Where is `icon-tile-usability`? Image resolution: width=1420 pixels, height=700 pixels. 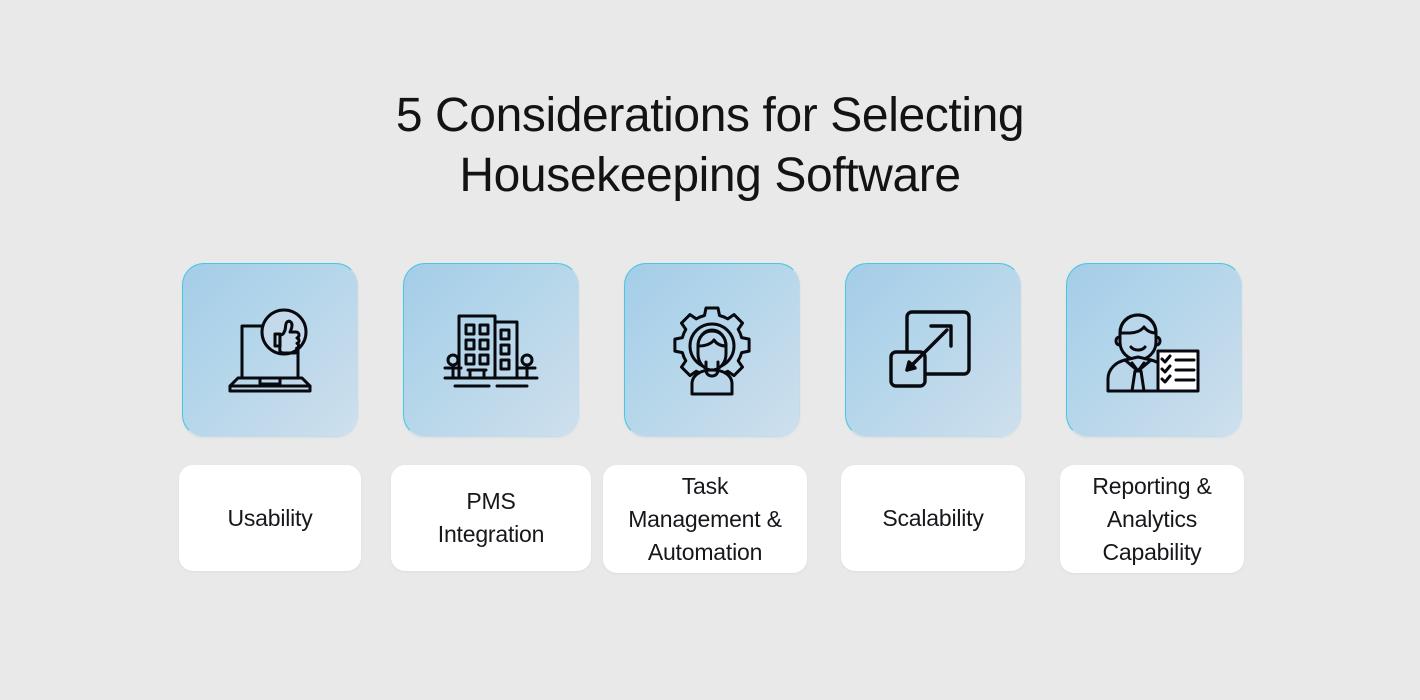
icon-tile-usability is located at coordinates (270, 350).